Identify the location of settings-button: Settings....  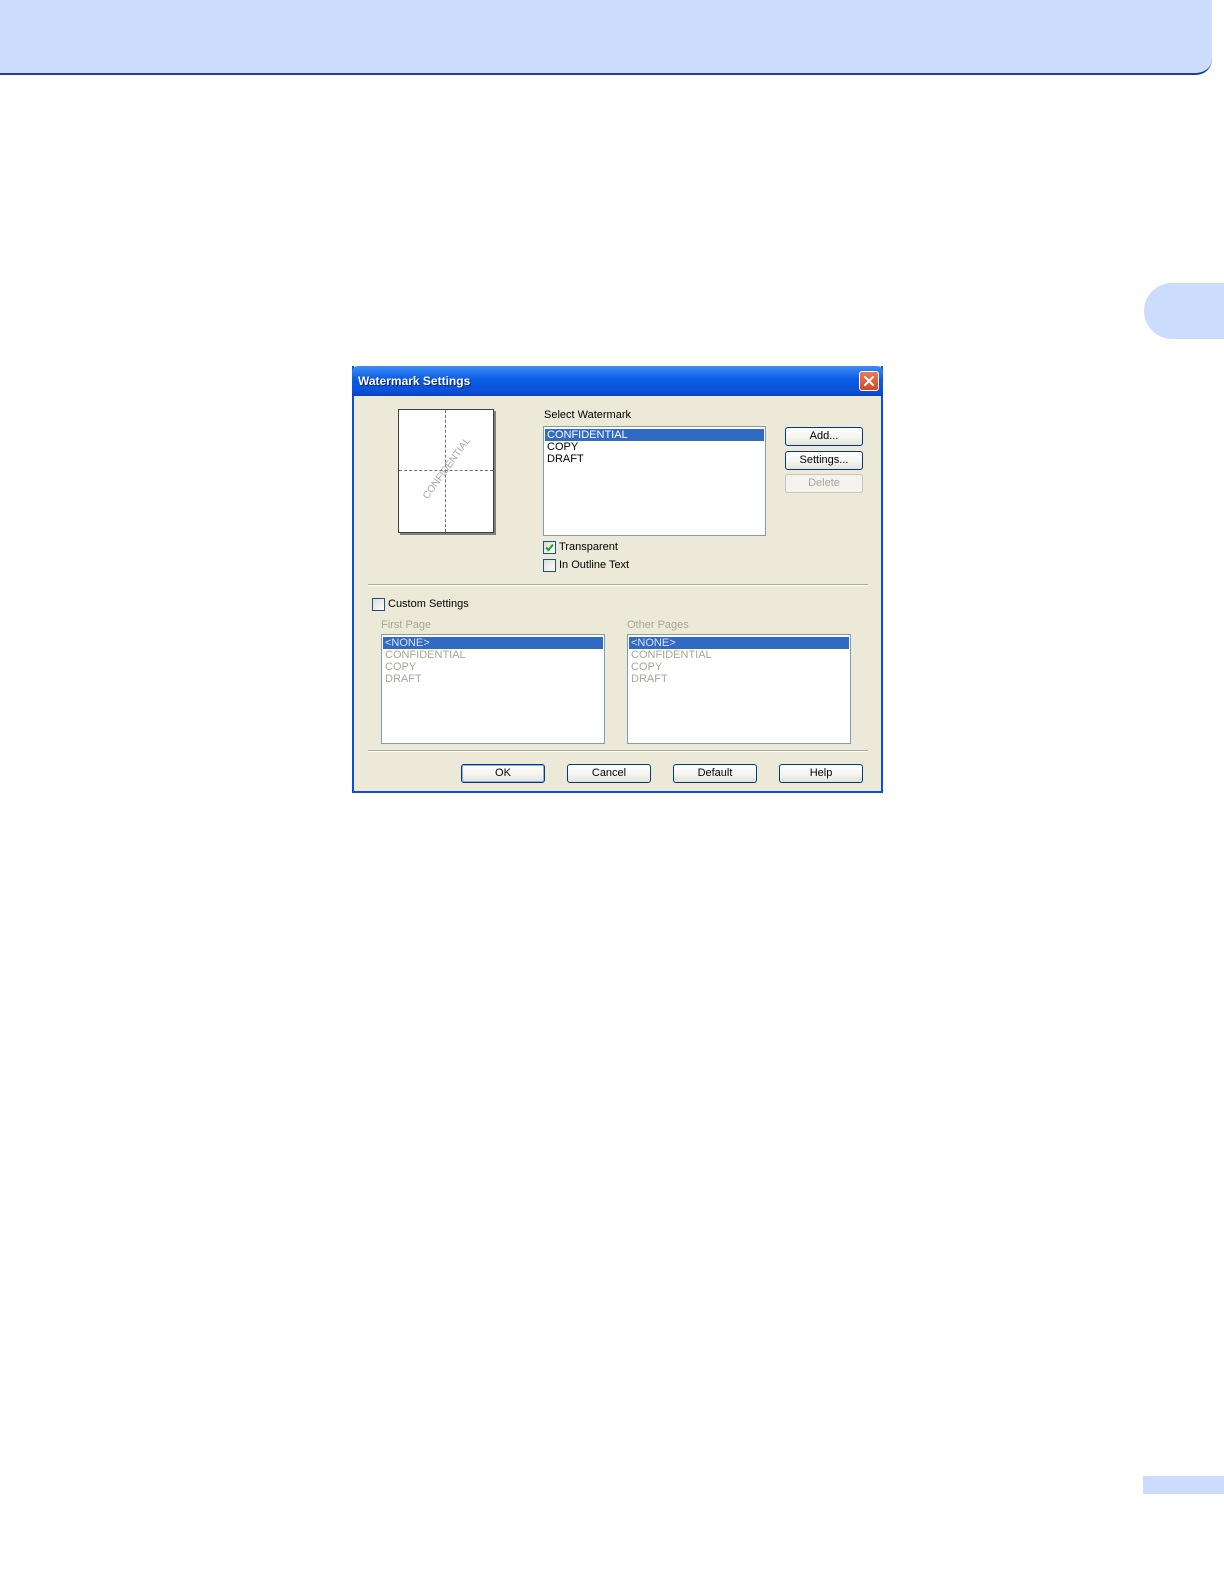
(824, 460).